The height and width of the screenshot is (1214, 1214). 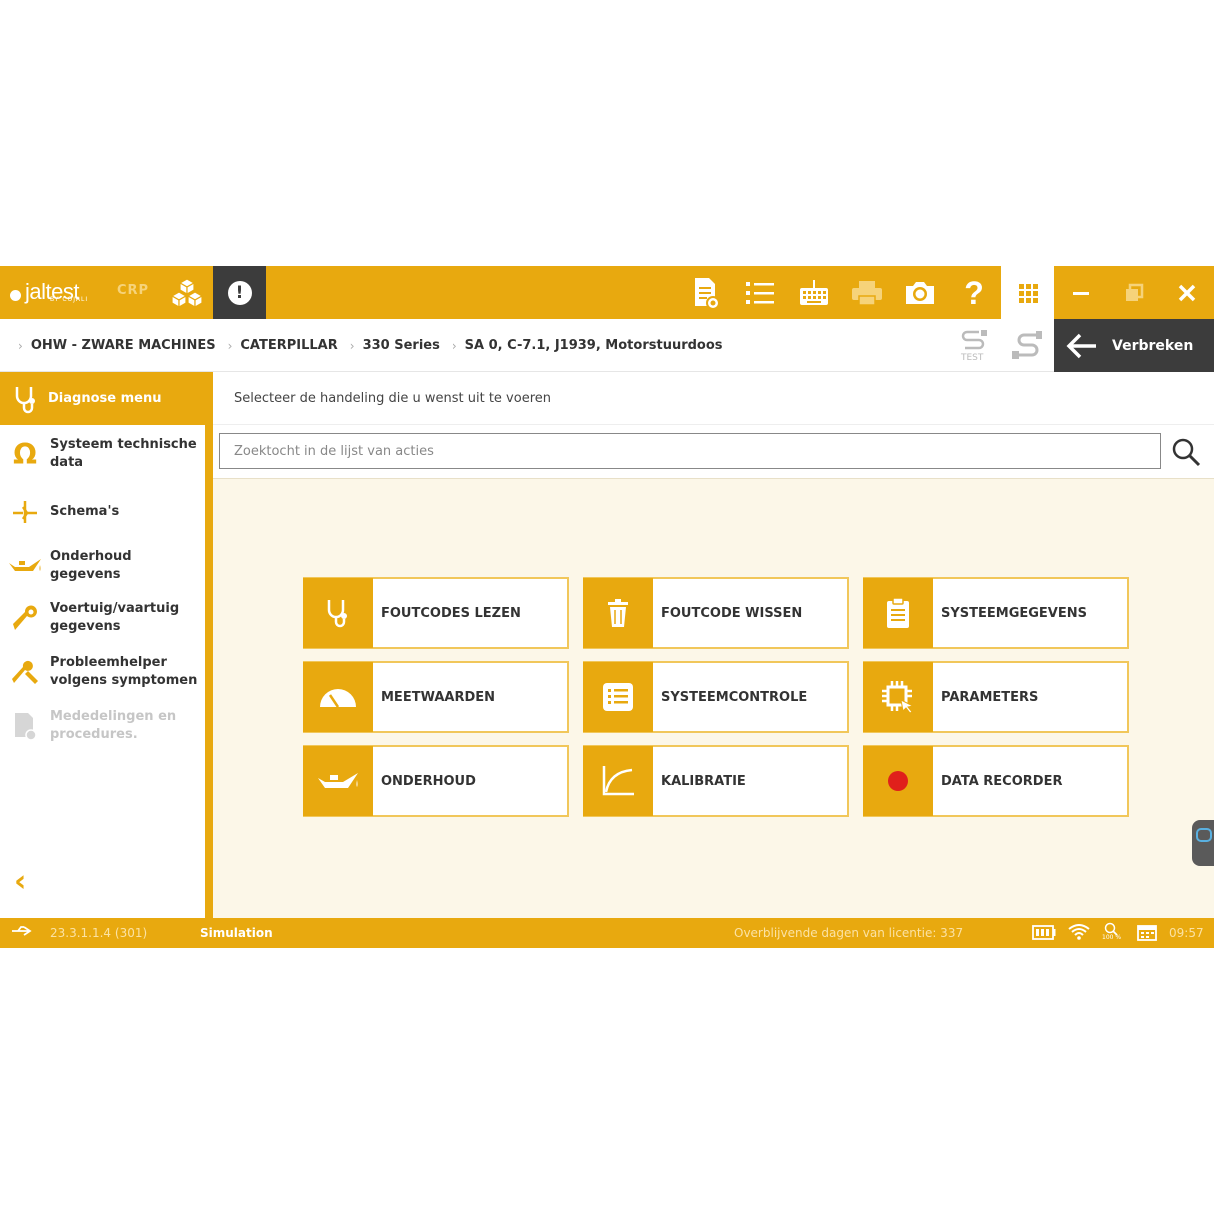 I want to click on sidebar-item-schemas: Schema's, so click(x=102, y=512).